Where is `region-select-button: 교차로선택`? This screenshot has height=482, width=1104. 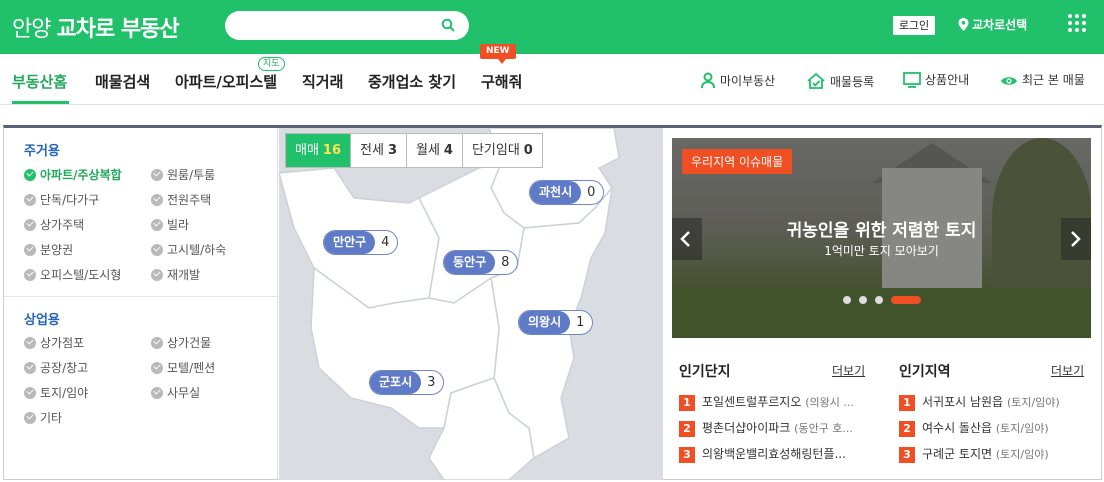
region-select-button: 교차로선택 is located at coordinates (992, 25).